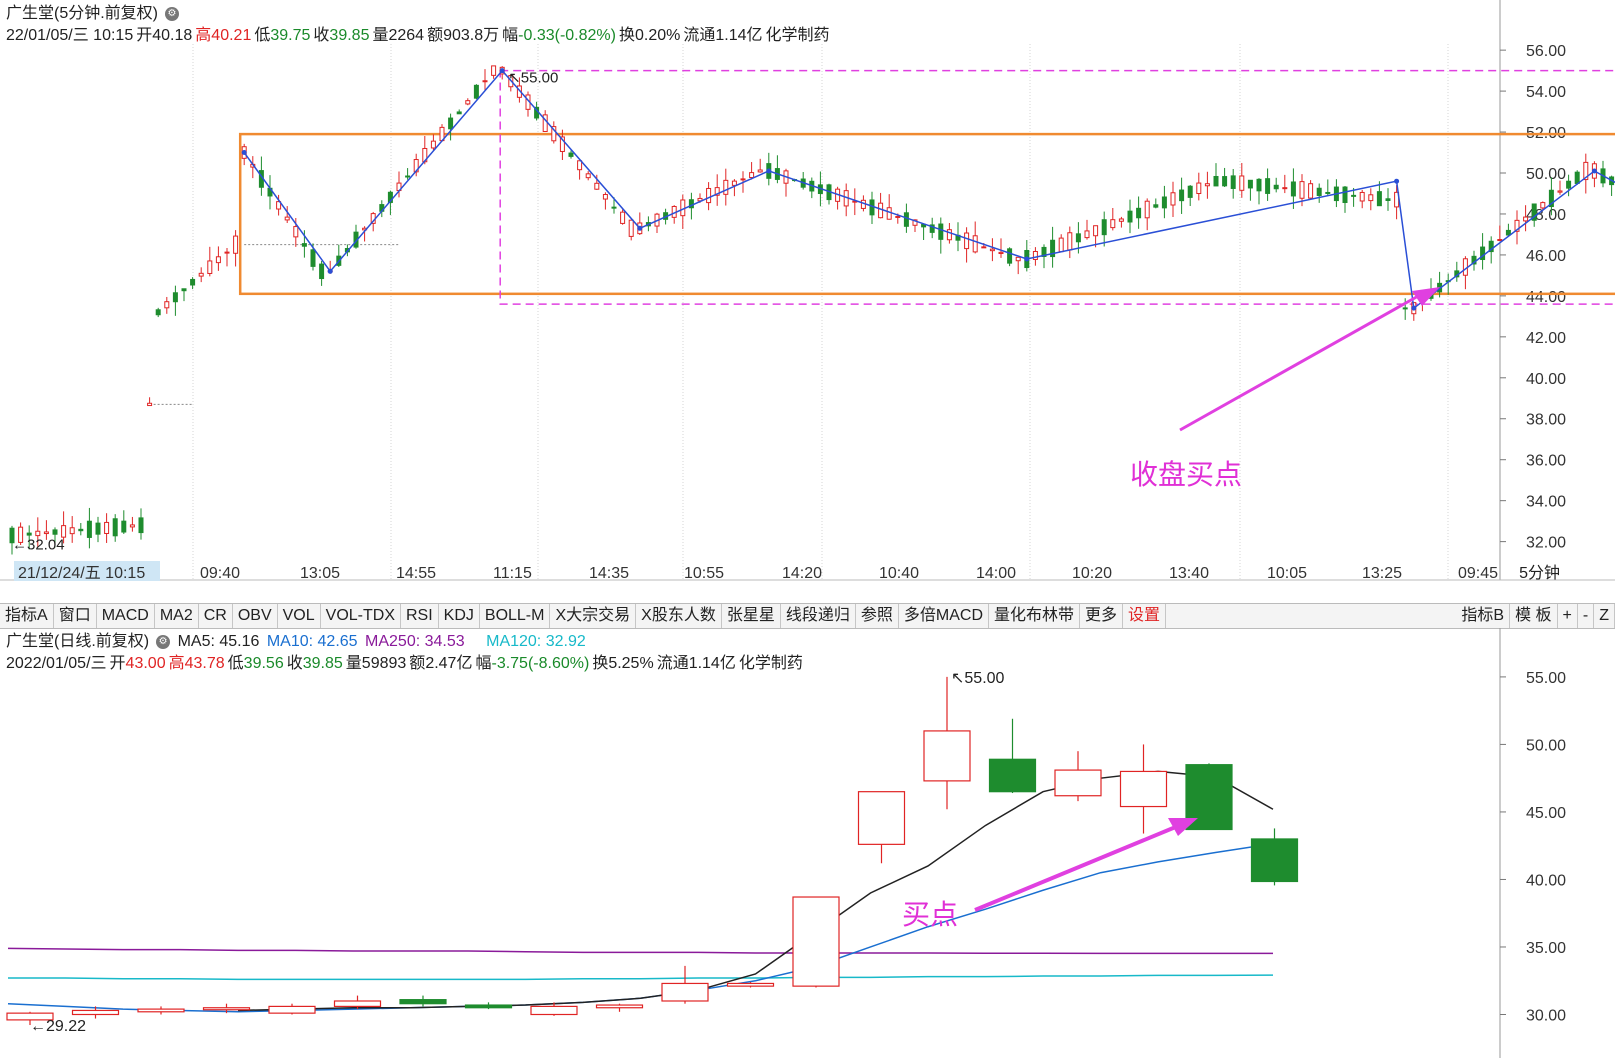  I want to click on tab-right-4: Z, so click(1604, 616).